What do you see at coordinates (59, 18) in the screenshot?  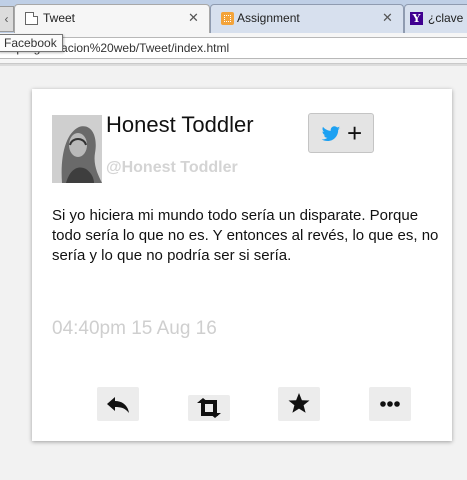 I see `tab-title: Tweet` at bounding box center [59, 18].